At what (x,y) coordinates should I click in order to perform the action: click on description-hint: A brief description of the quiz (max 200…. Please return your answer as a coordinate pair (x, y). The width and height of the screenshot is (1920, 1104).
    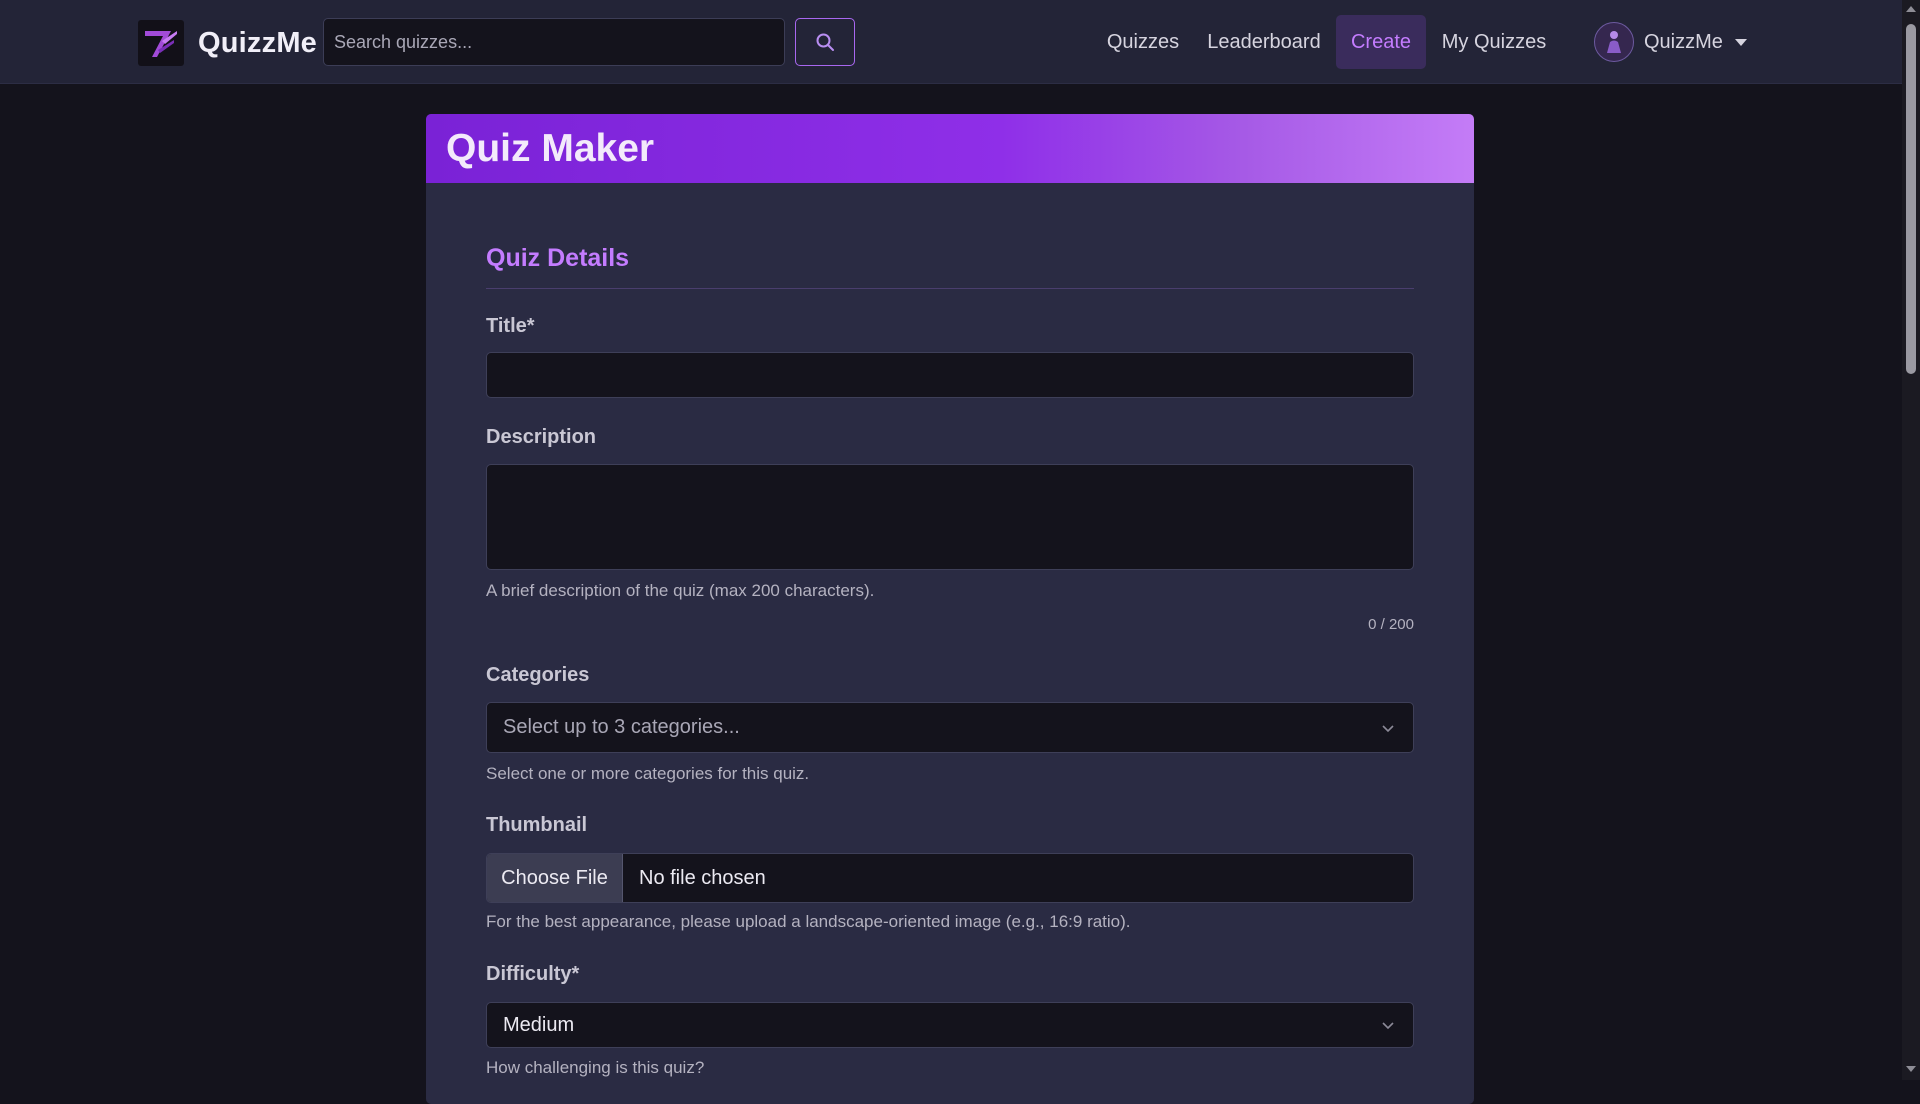
    Looking at the image, I should click on (680, 590).